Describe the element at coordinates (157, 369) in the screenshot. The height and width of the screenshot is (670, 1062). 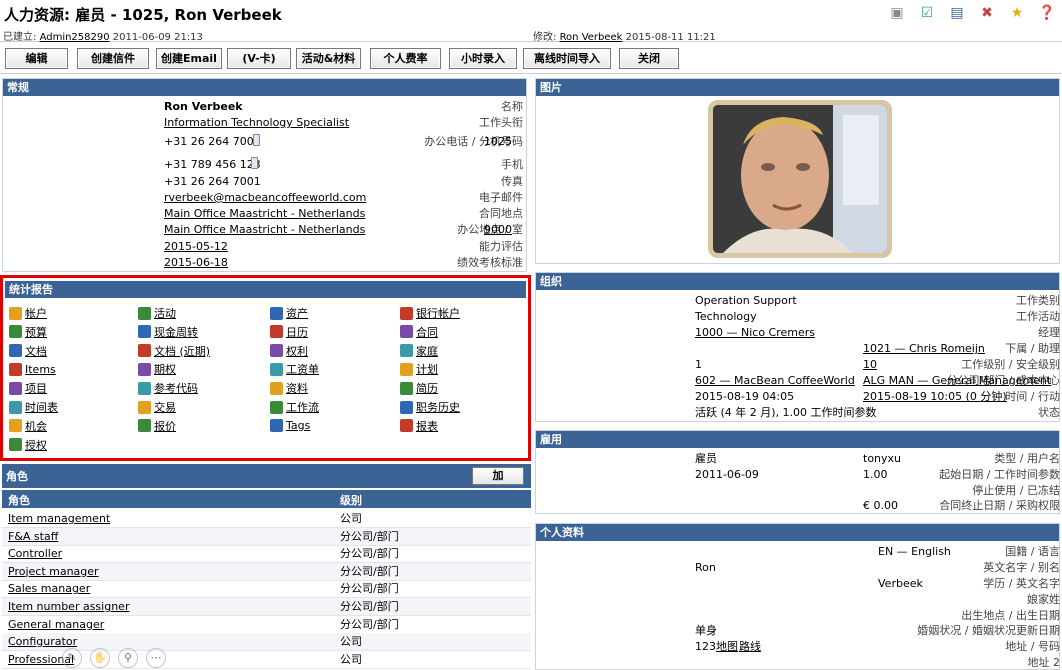
I see `stats-item: 期权` at that location.